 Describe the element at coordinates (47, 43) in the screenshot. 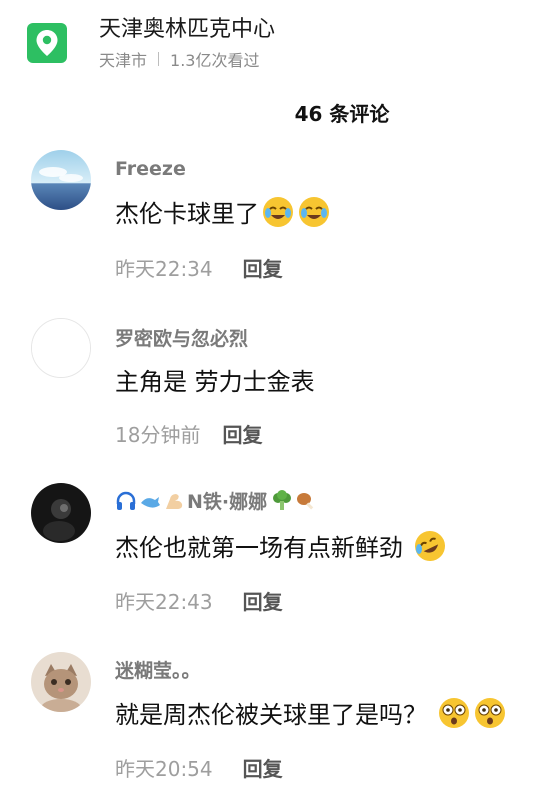

I see `location-pin-icon` at that location.